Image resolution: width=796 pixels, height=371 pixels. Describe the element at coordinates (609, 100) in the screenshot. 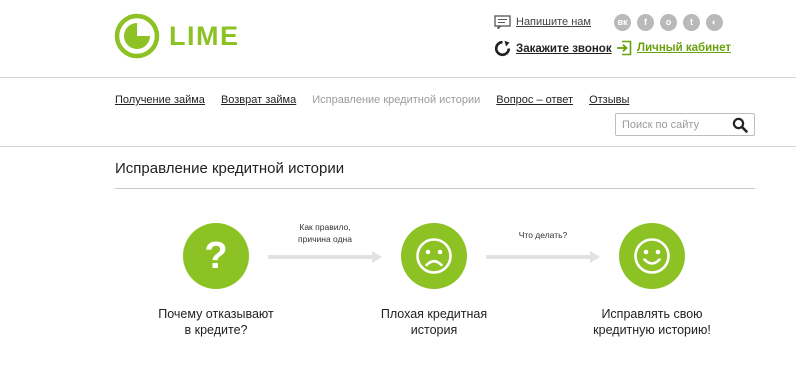

I see `nav-item-reviews: Отзывы` at that location.